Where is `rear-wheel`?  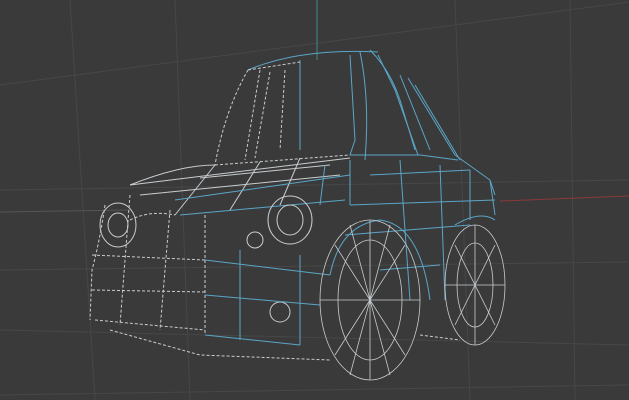
rear-wheel is located at coordinates (475, 285).